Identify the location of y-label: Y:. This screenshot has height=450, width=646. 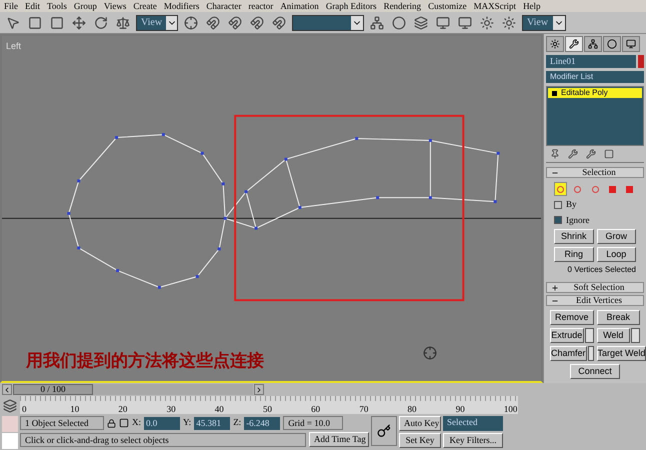
(187, 423).